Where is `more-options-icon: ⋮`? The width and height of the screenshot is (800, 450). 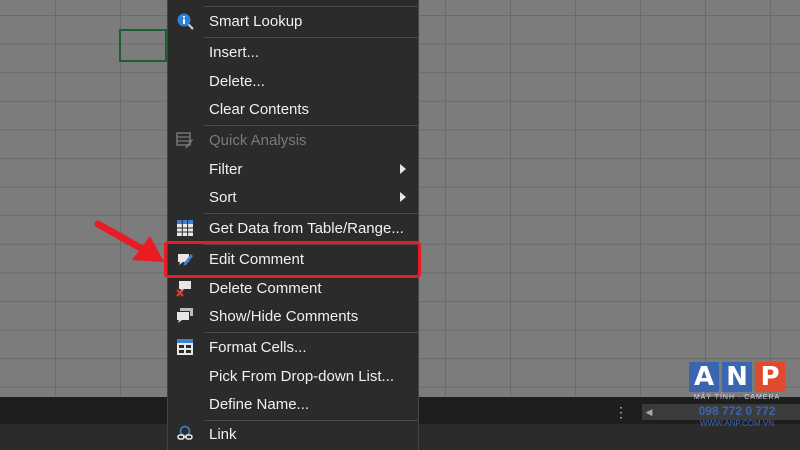 more-options-icon: ⋮ is located at coordinates (621, 412).